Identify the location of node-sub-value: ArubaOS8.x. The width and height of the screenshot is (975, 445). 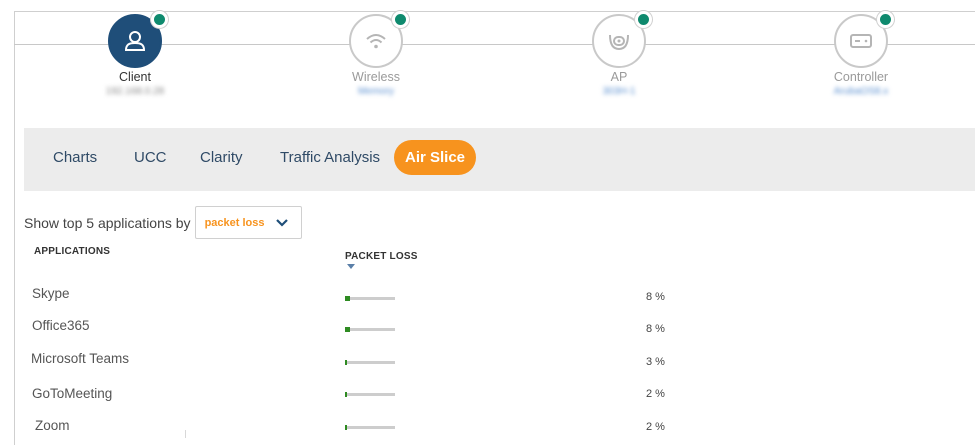
(861, 91).